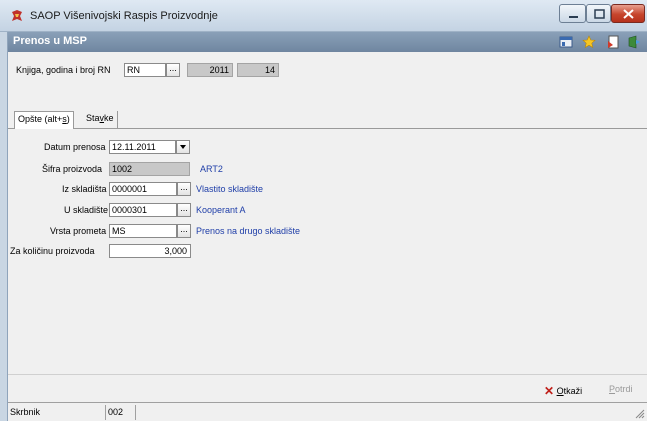  I want to click on window-titlebar: SAOP Višenivojski Raspis Proizvodnje, so click(323, 16).